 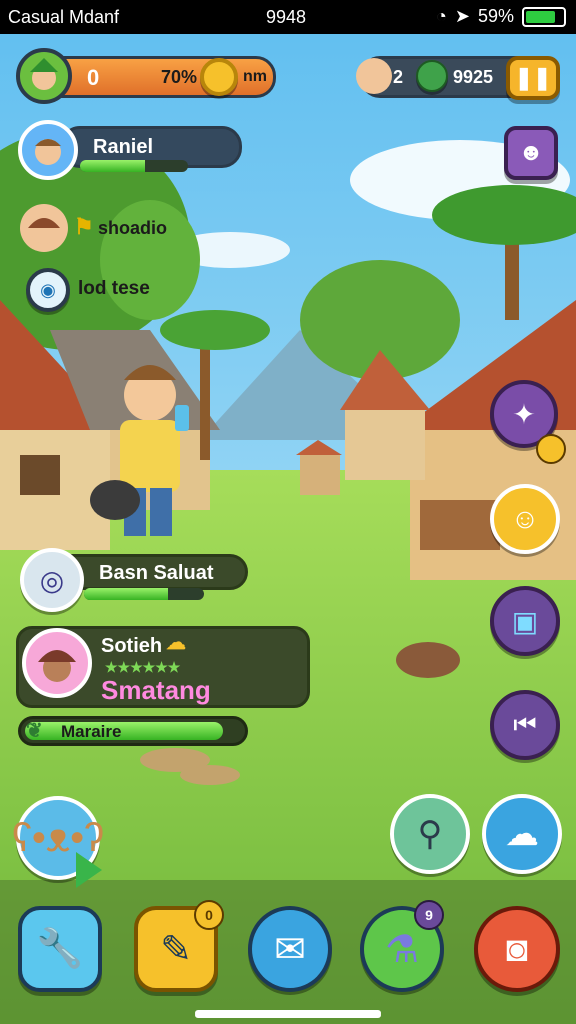 I want to click on status-bar: Casual Mdanf 9948 ◔ ➤ 59%, so click(x=288, y=17).